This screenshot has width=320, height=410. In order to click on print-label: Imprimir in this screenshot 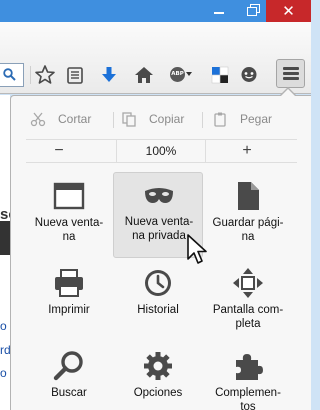, I will do `click(69, 310)`.